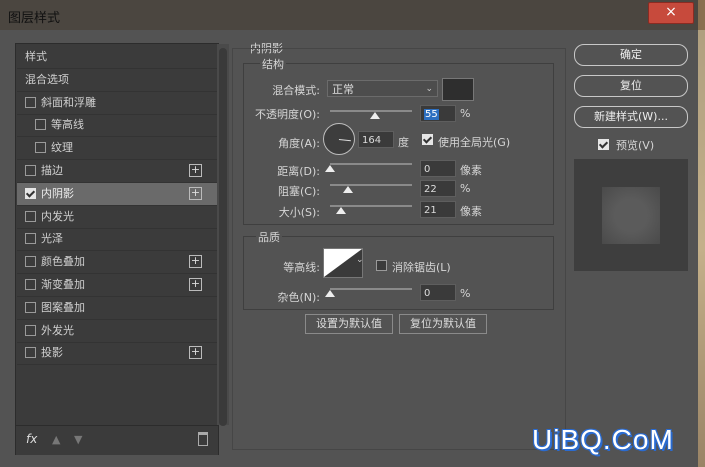 Image resolution: width=705 pixels, height=467 pixels. Describe the element at coordinates (57, 330) in the screenshot. I see `style-item-label: 外发光` at that location.